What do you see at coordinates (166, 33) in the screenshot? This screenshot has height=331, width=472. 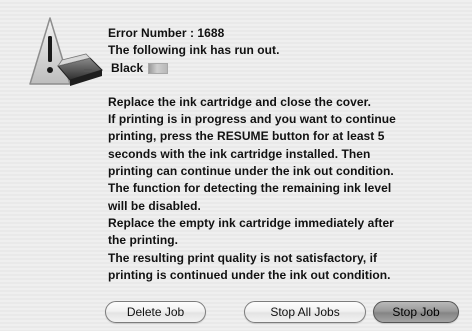 I see `error-number: Error Number : 1688` at bounding box center [166, 33].